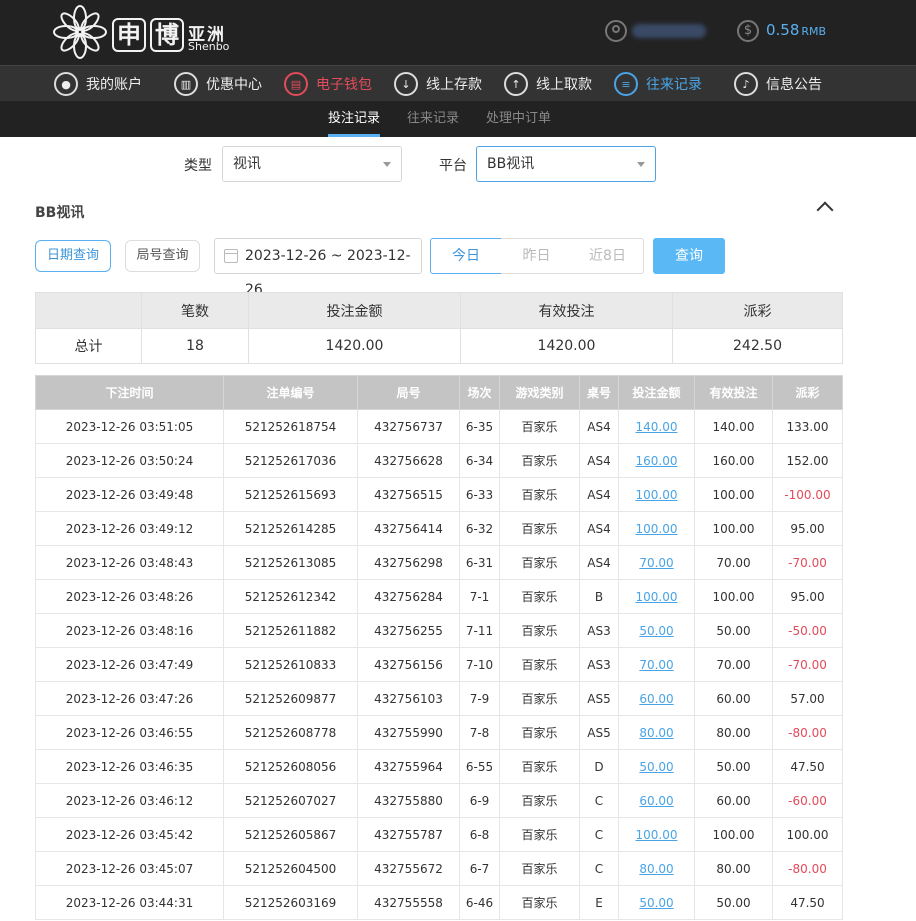  Describe the element at coordinates (290, 494) in the screenshot. I see `table-cell: 521252615693` at that location.